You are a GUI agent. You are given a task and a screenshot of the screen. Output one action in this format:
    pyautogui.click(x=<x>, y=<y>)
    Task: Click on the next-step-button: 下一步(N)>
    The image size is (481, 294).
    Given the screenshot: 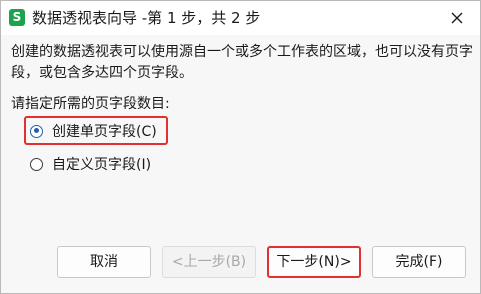 What is the action you would take?
    pyautogui.click(x=314, y=262)
    